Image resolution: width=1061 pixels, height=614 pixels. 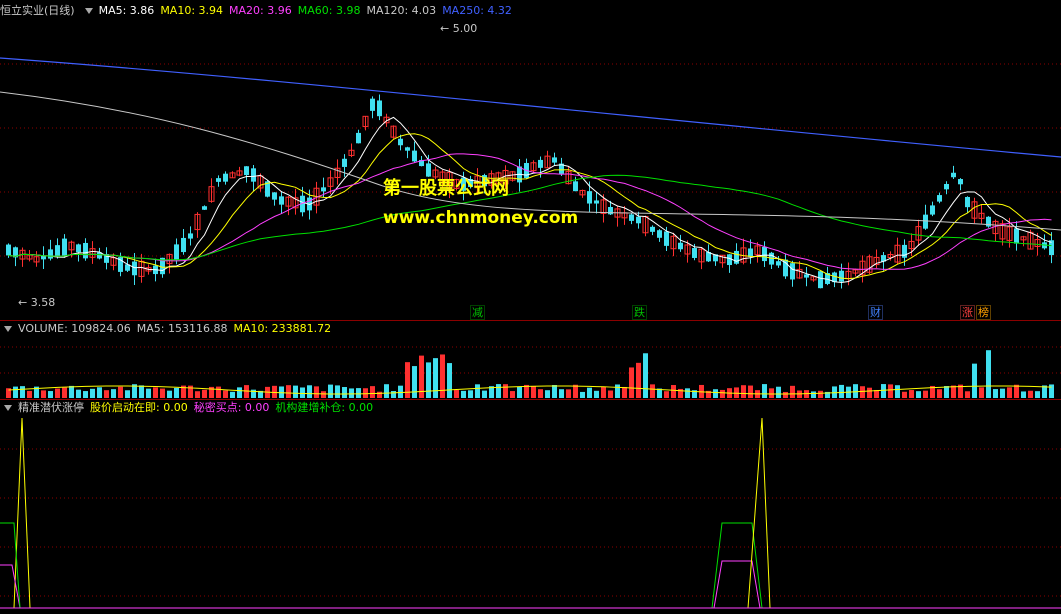 What do you see at coordinates (459, 28) in the screenshot?
I see `high-price-label: ← 5.00` at bounding box center [459, 28].